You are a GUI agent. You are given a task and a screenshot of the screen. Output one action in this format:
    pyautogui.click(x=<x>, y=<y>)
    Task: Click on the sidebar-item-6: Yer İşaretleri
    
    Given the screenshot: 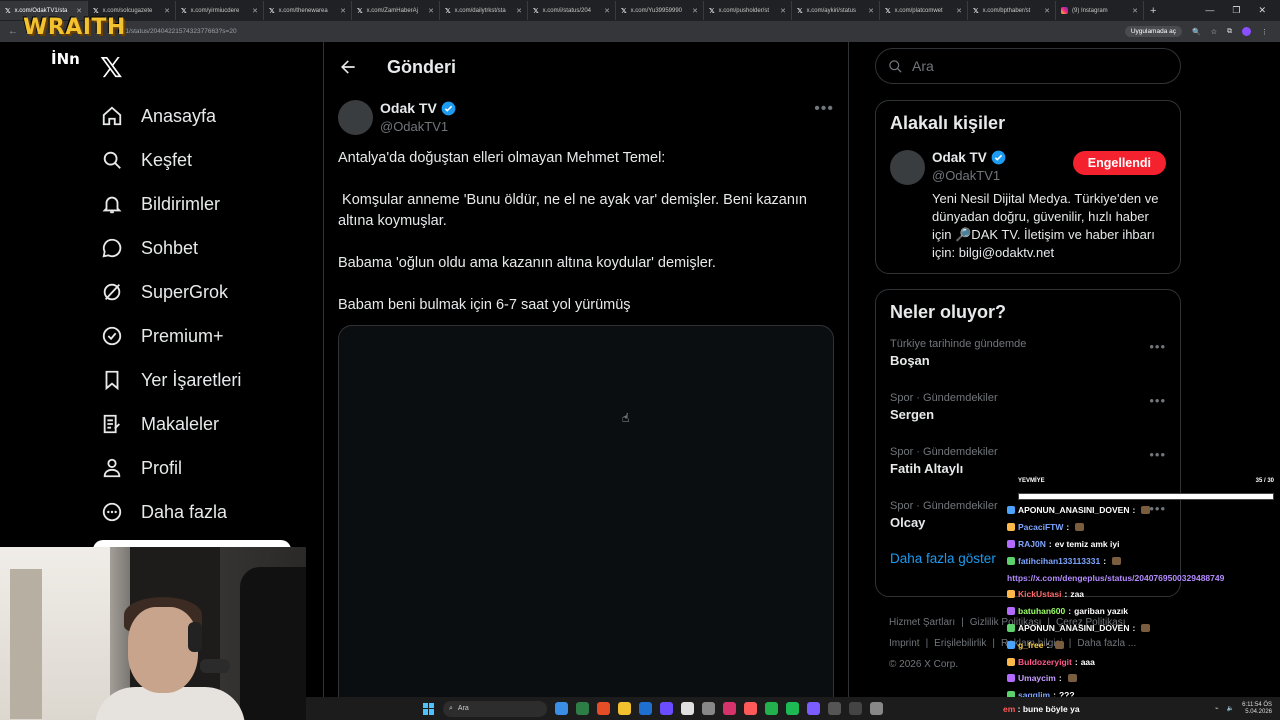 What is the action you would take?
    pyautogui.click(x=170, y=380)
    